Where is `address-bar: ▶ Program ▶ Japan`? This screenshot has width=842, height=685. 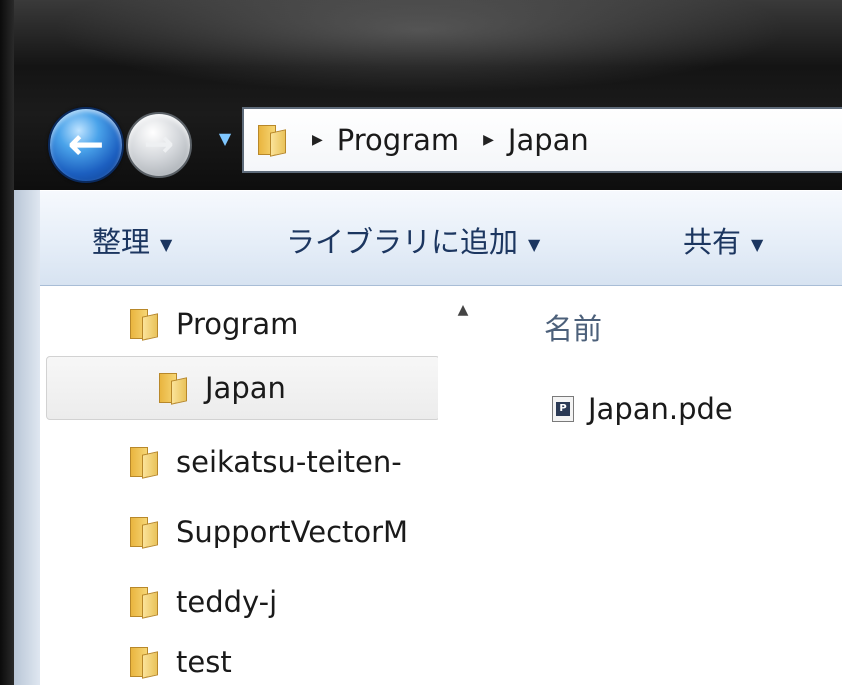 address-bar: ▶ Program ▶ Japan is located at coordinates (542, 140).